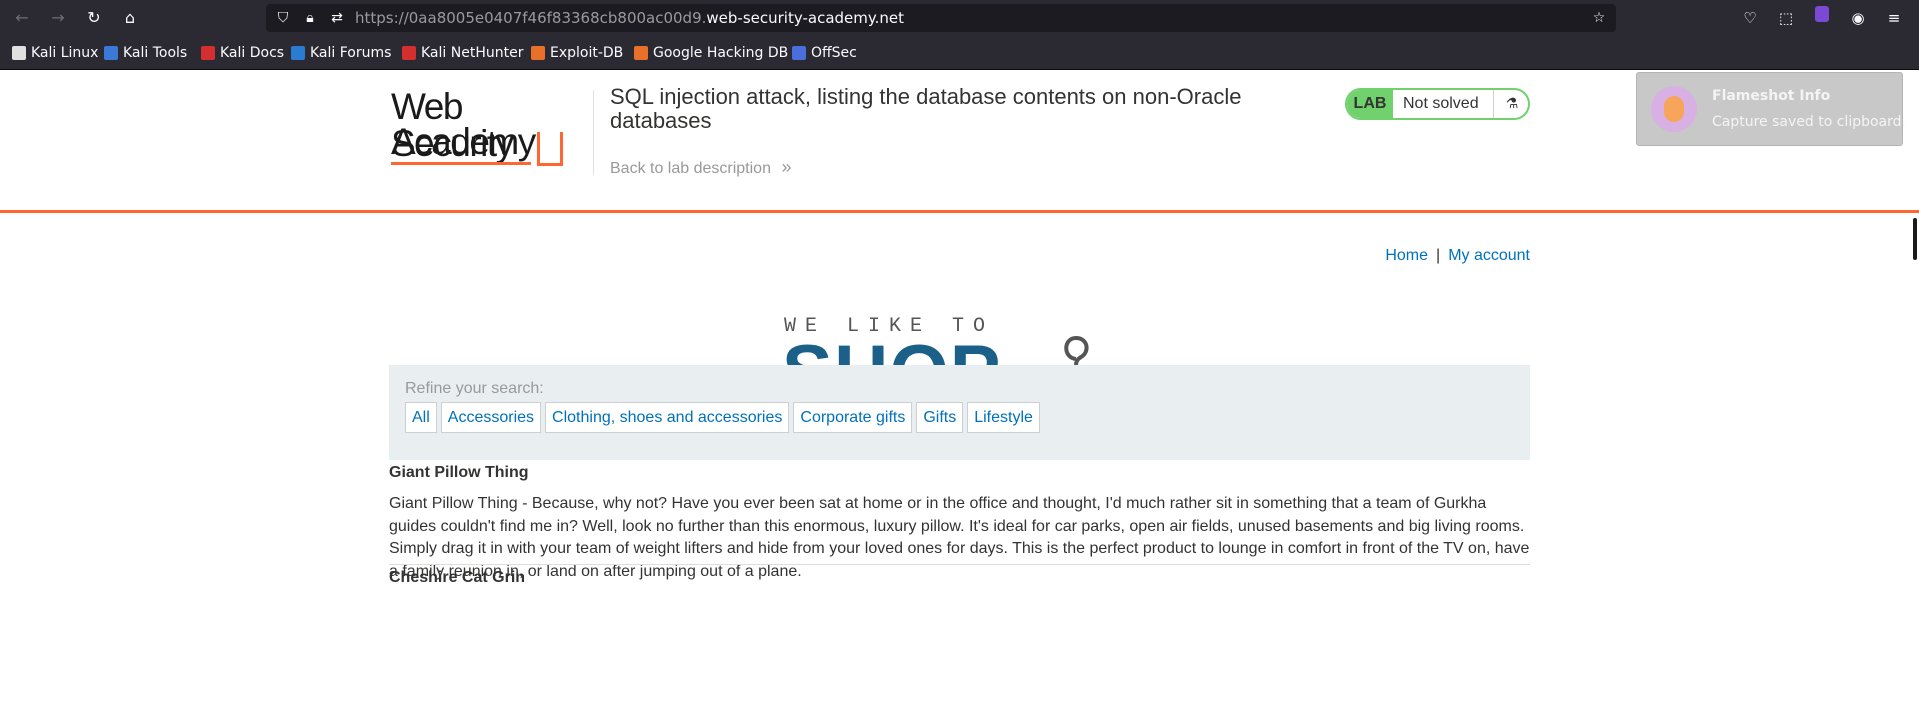  I want to click on web-security-academy-logo: Web Security Academy, so click(491, 127).